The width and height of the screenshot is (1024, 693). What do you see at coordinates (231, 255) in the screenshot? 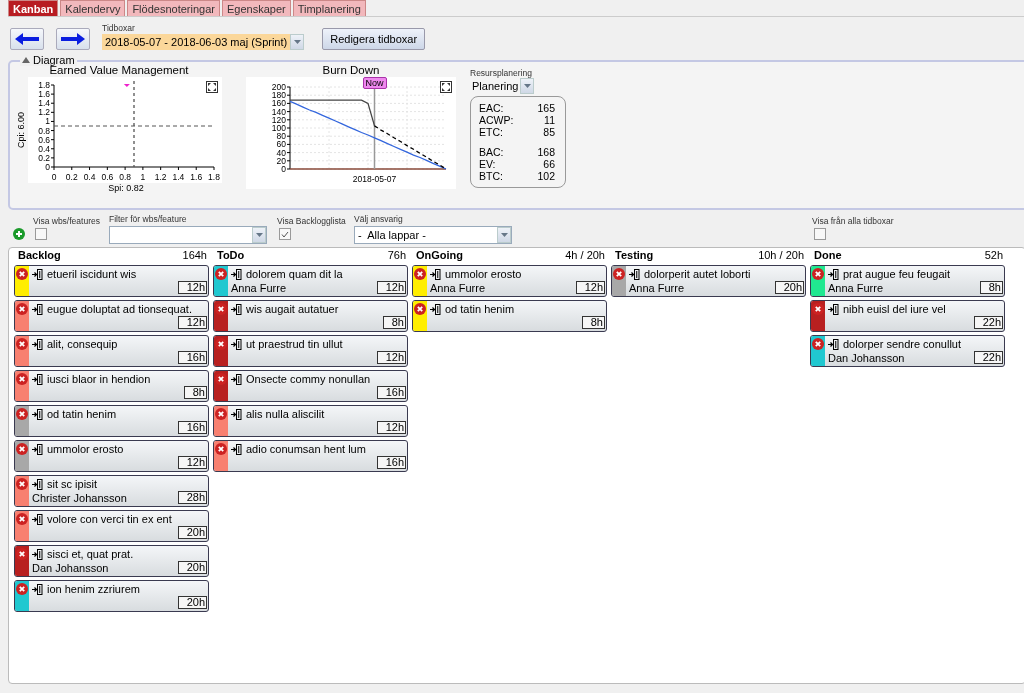
I see `column-title: ToDo` at bounding box center [231, 255].